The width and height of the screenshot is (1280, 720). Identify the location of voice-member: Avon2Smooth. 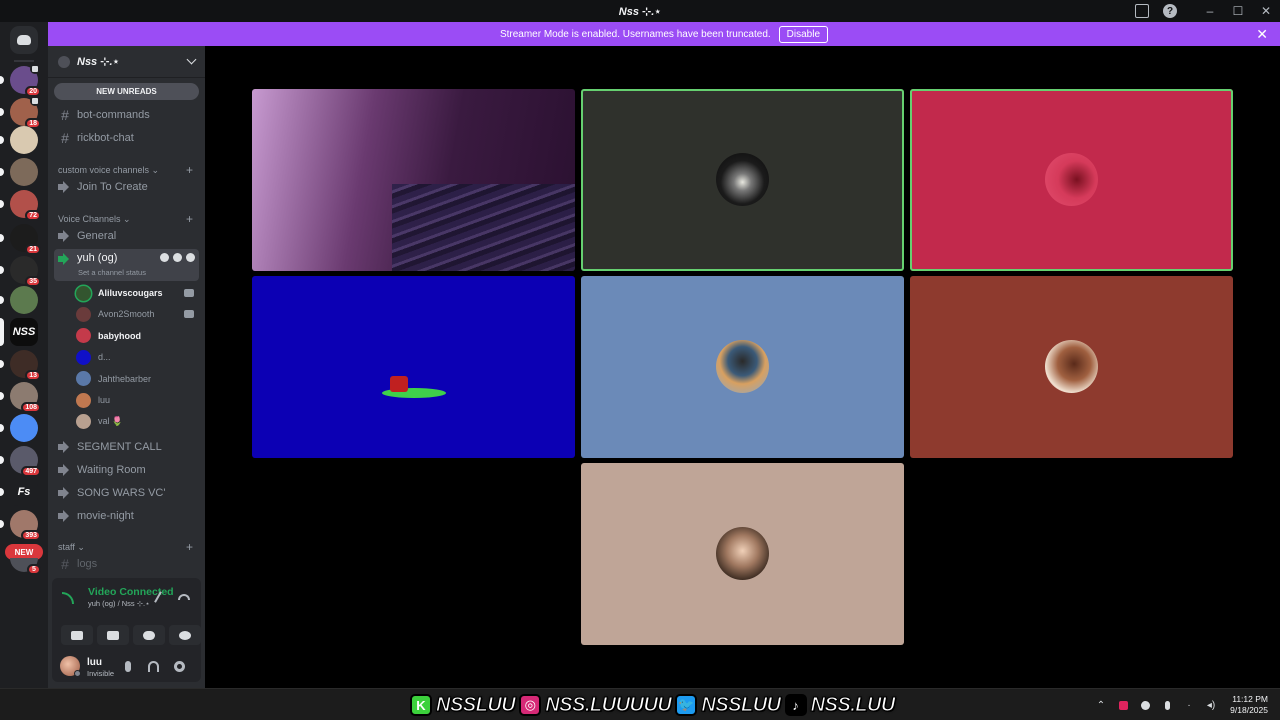
(137, 314).